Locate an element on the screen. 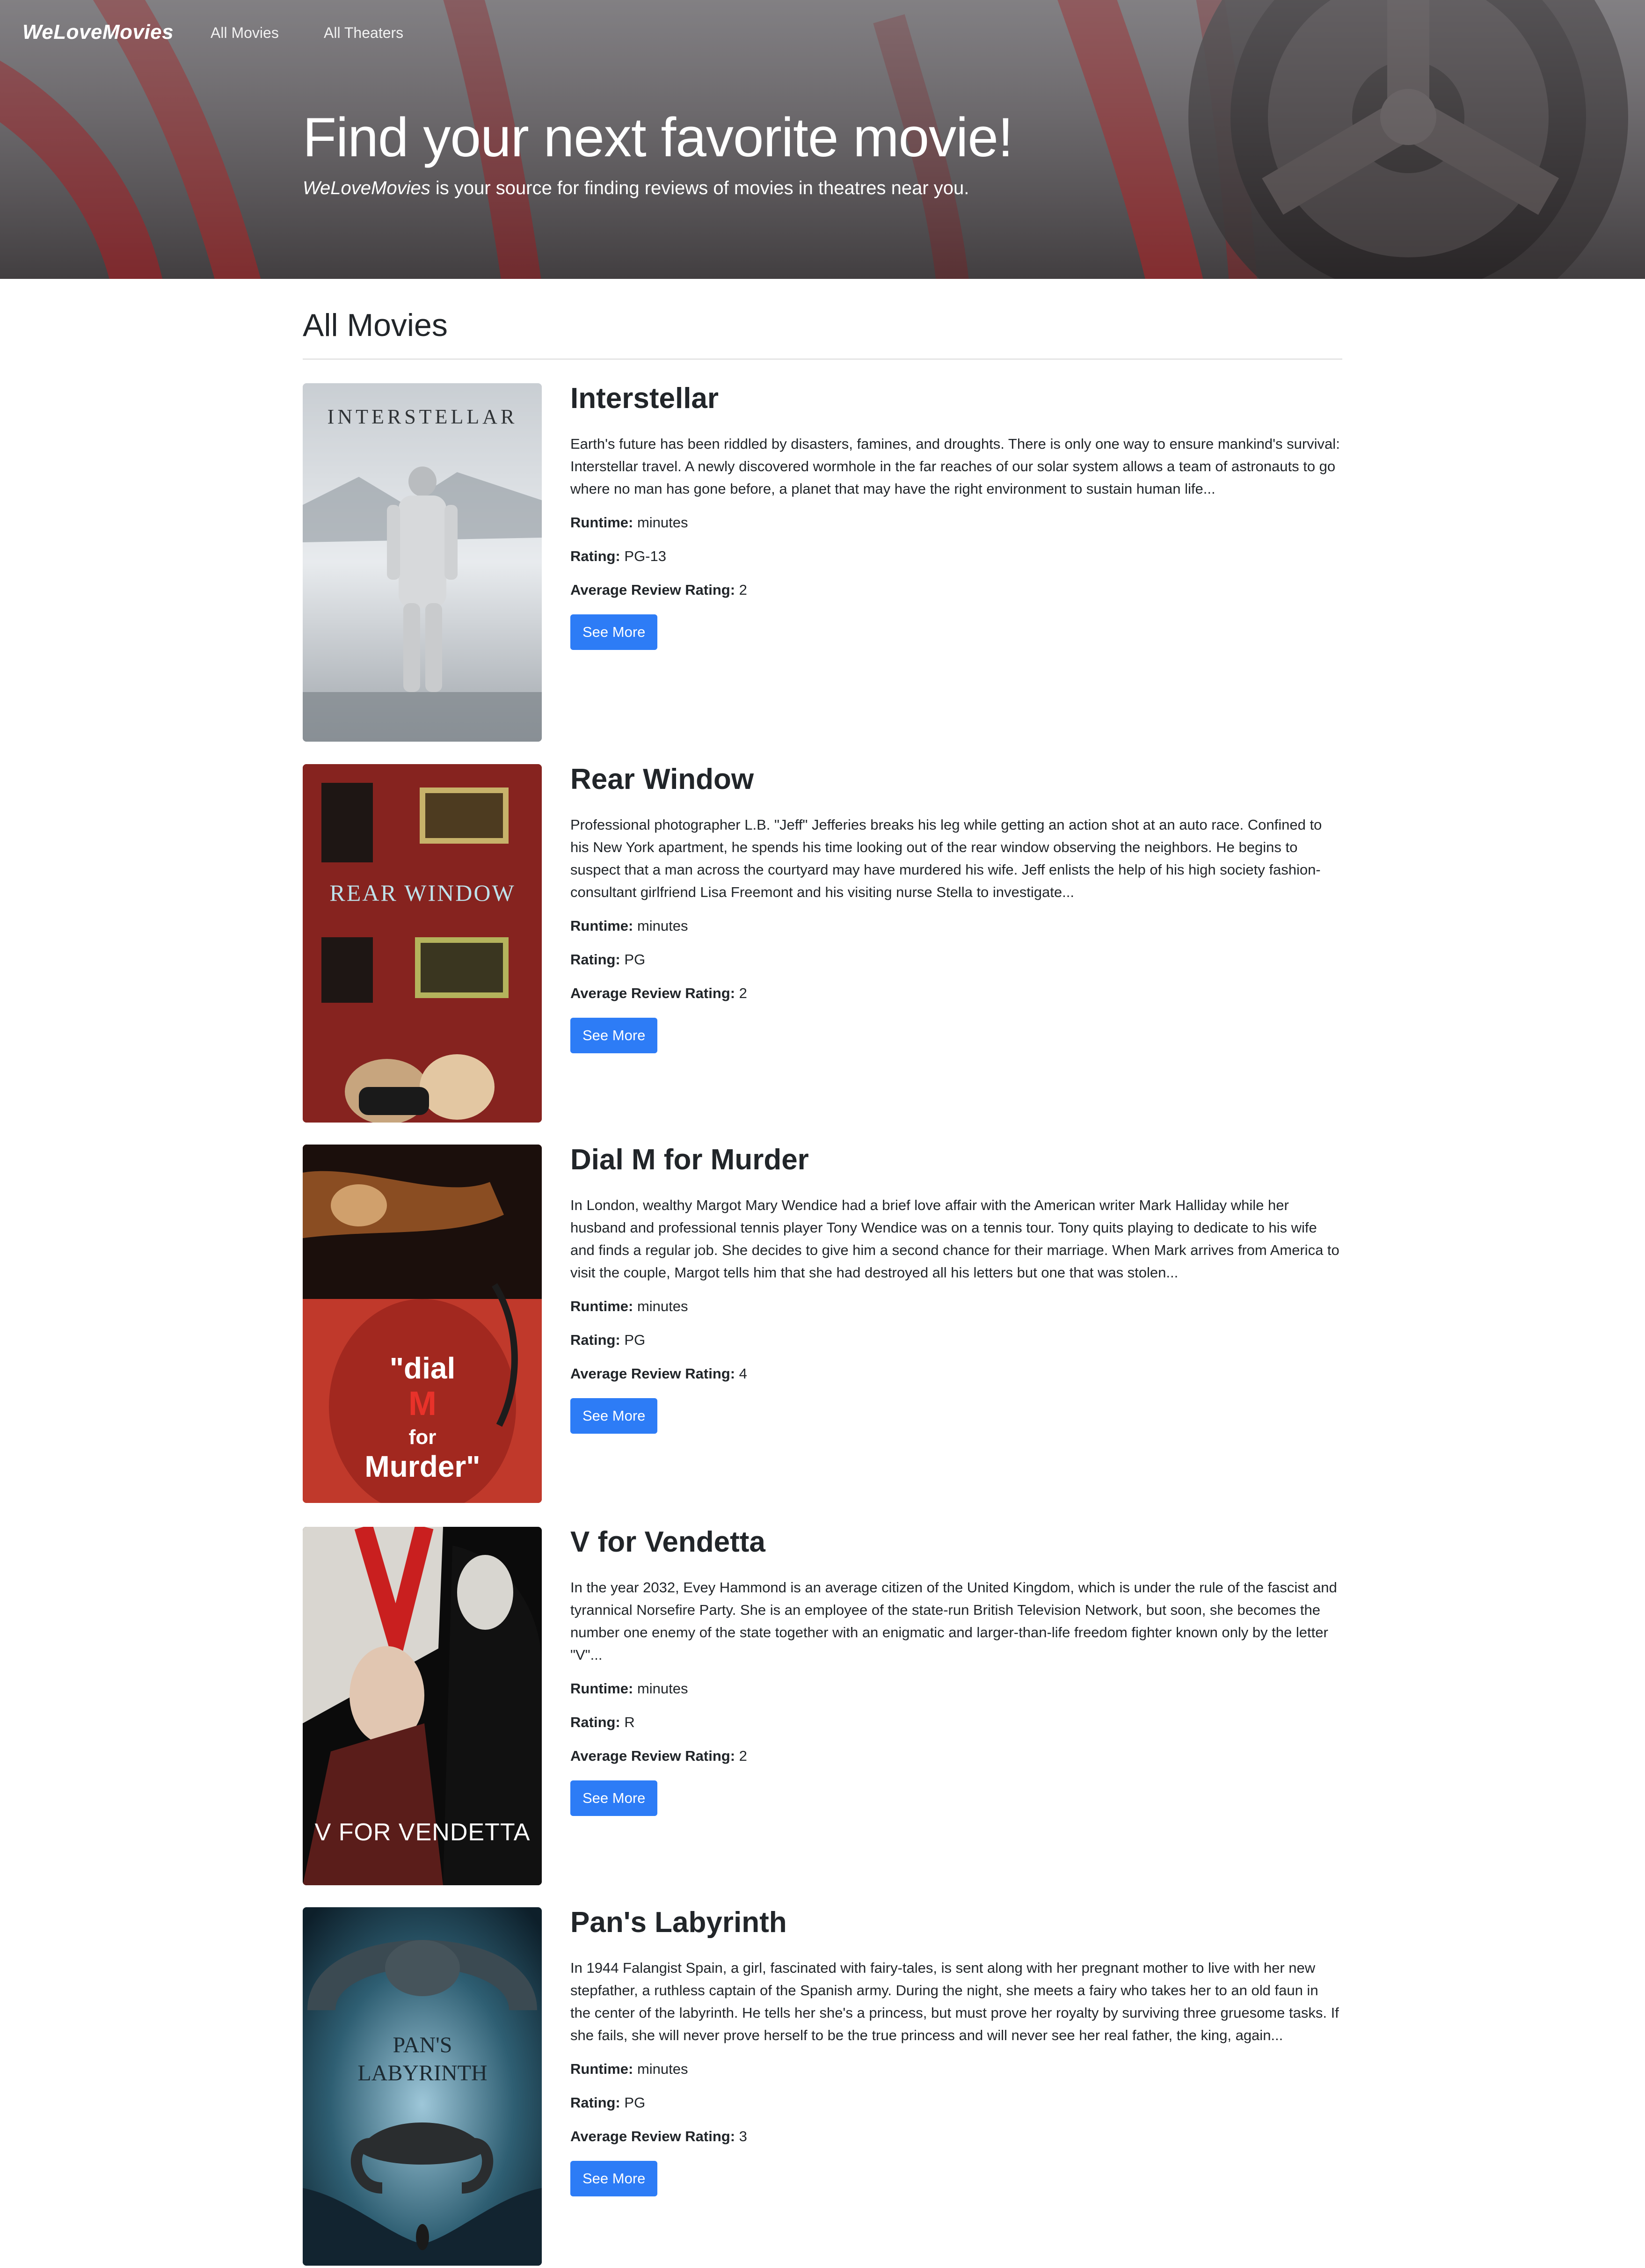 Image resolution: width=1645 pixels, height=2268 pixels. movie-rating: Rating: R is located at coordinates (956, 1722).